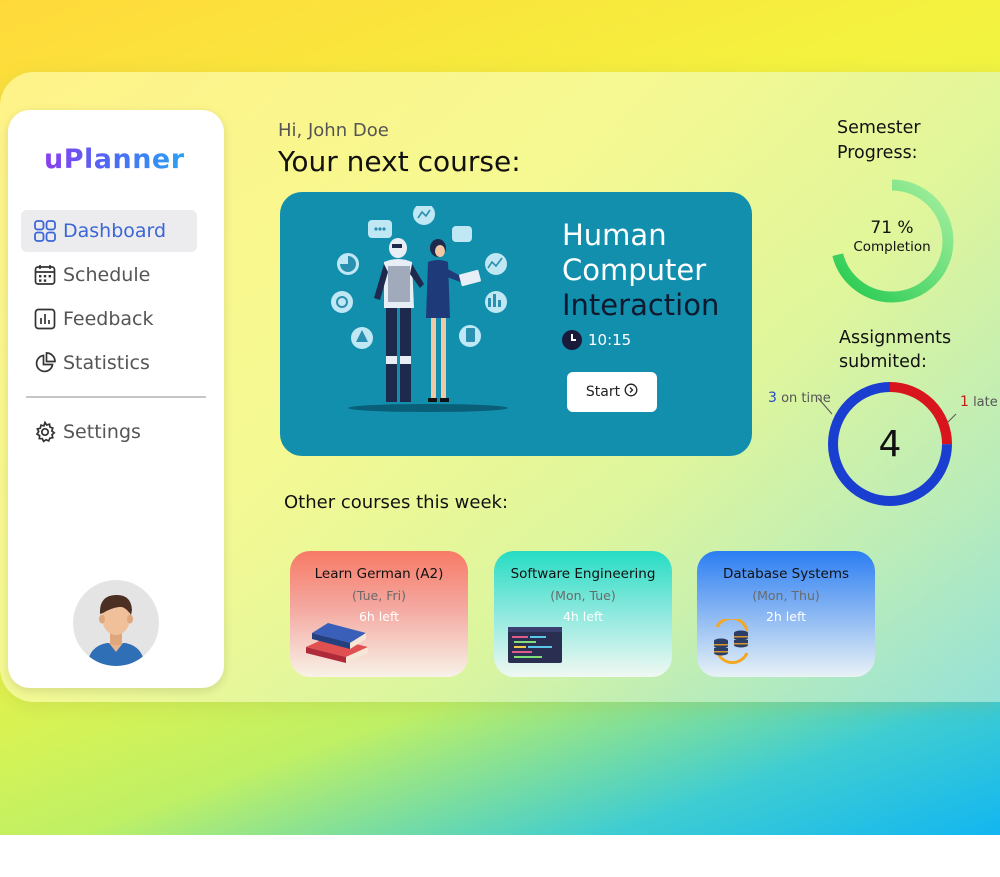  I want to click on next-course-name: Human Computer Interaction, so click(652, 270).